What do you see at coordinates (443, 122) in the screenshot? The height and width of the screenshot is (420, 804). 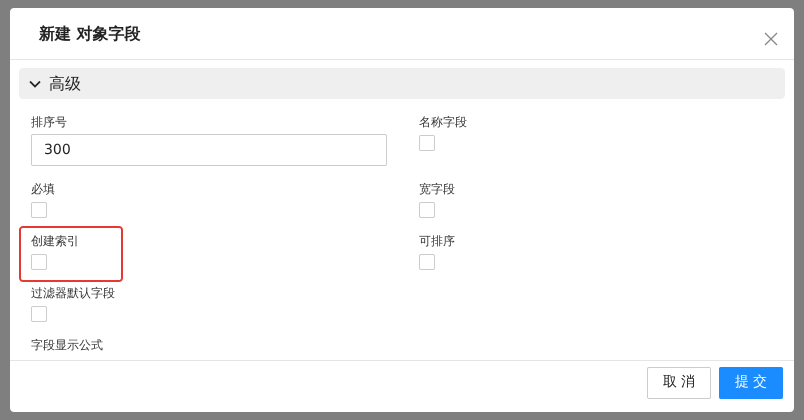 I see `field-label: 名称字段` at bounding box center [443, 122].